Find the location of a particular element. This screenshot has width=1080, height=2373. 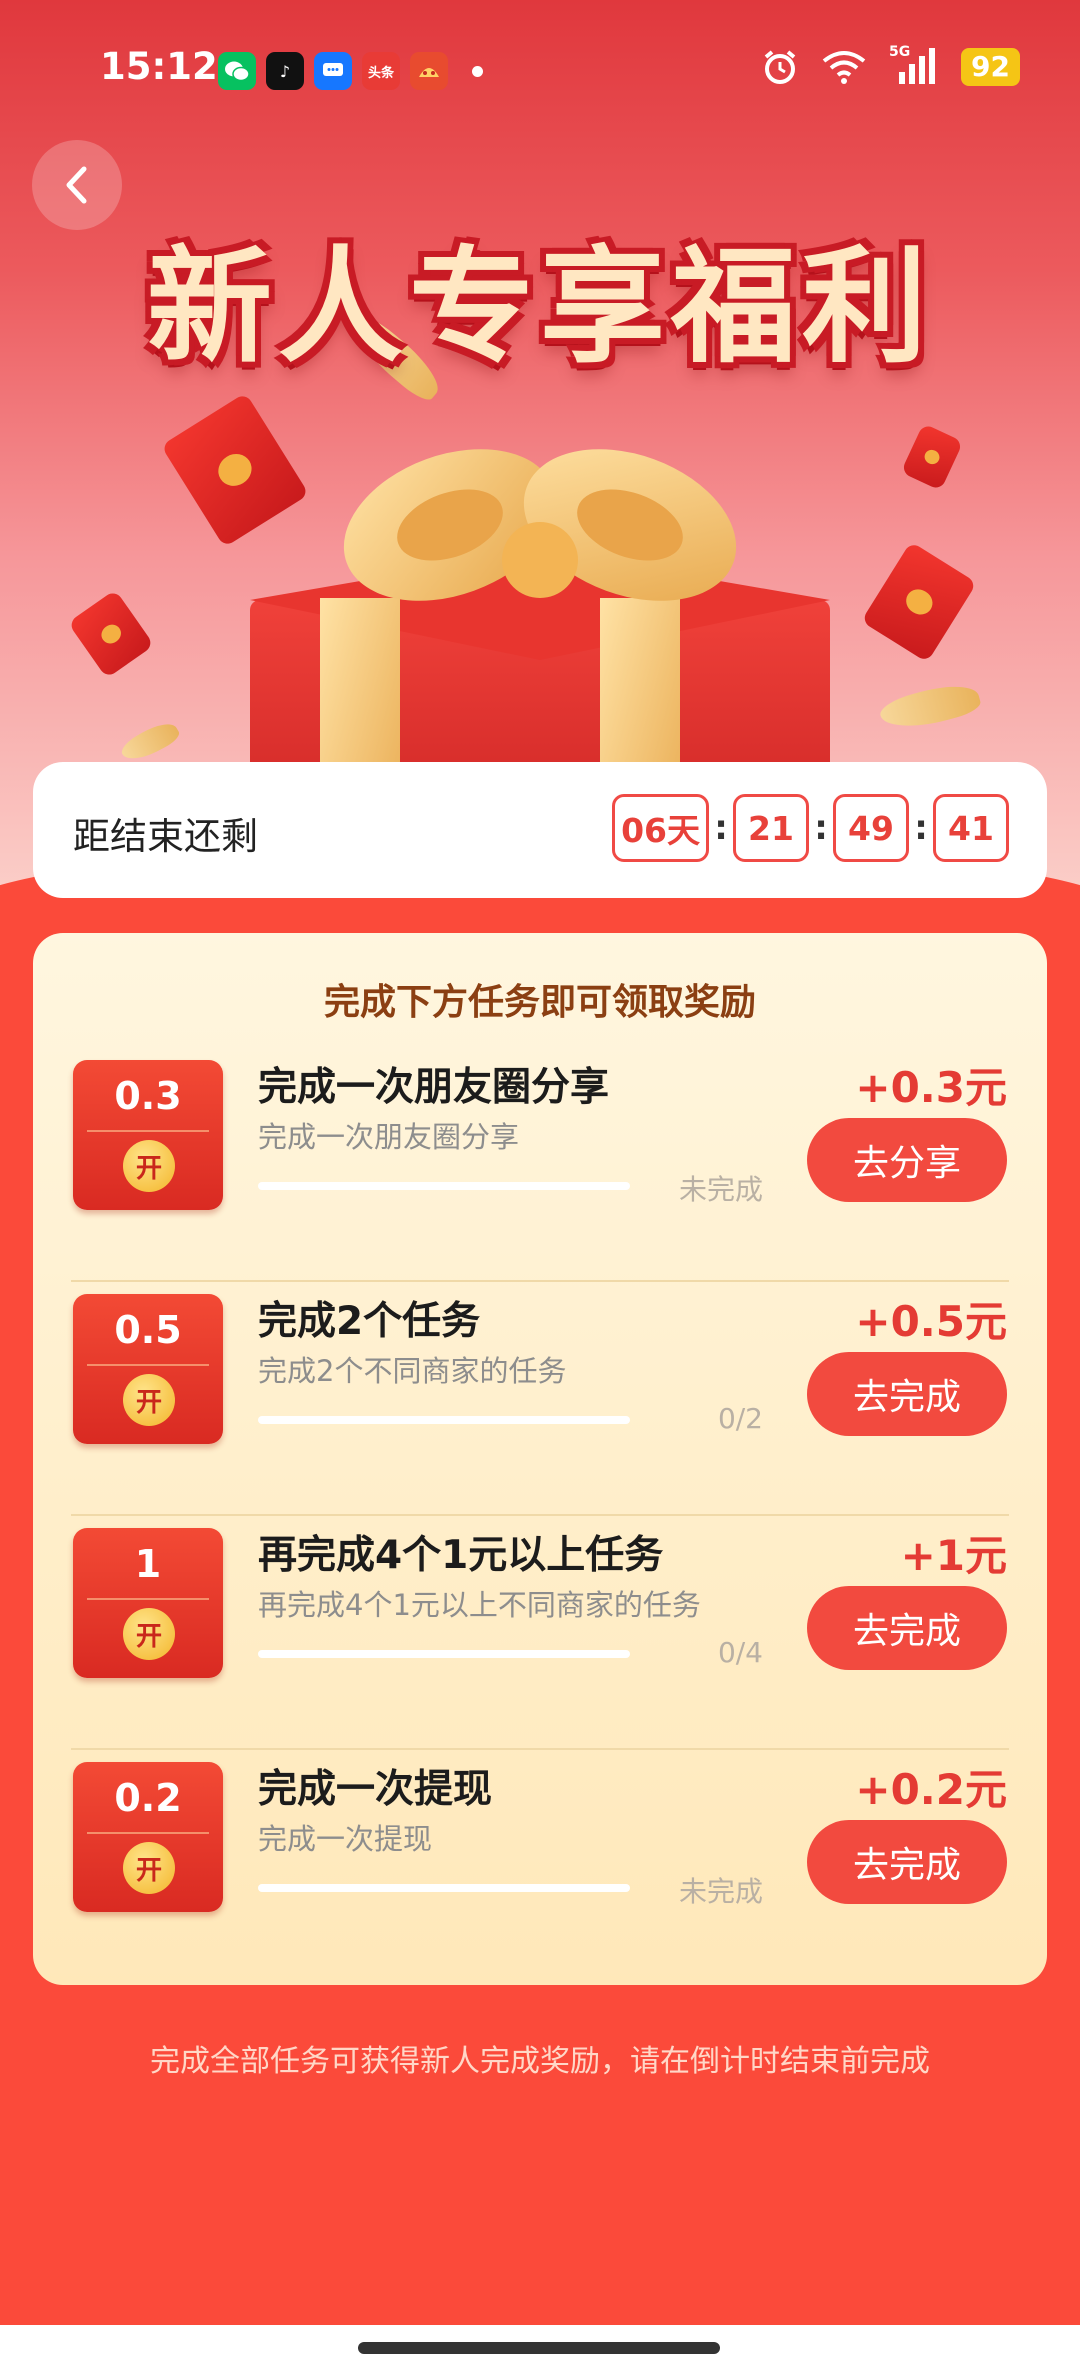

hero-title: 新人专享福利 is located at coordinates (540, 307).